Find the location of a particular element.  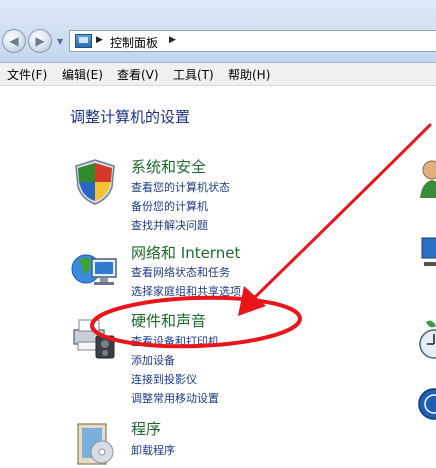

category-programs: 程序 is located at coordinates (146, 428).